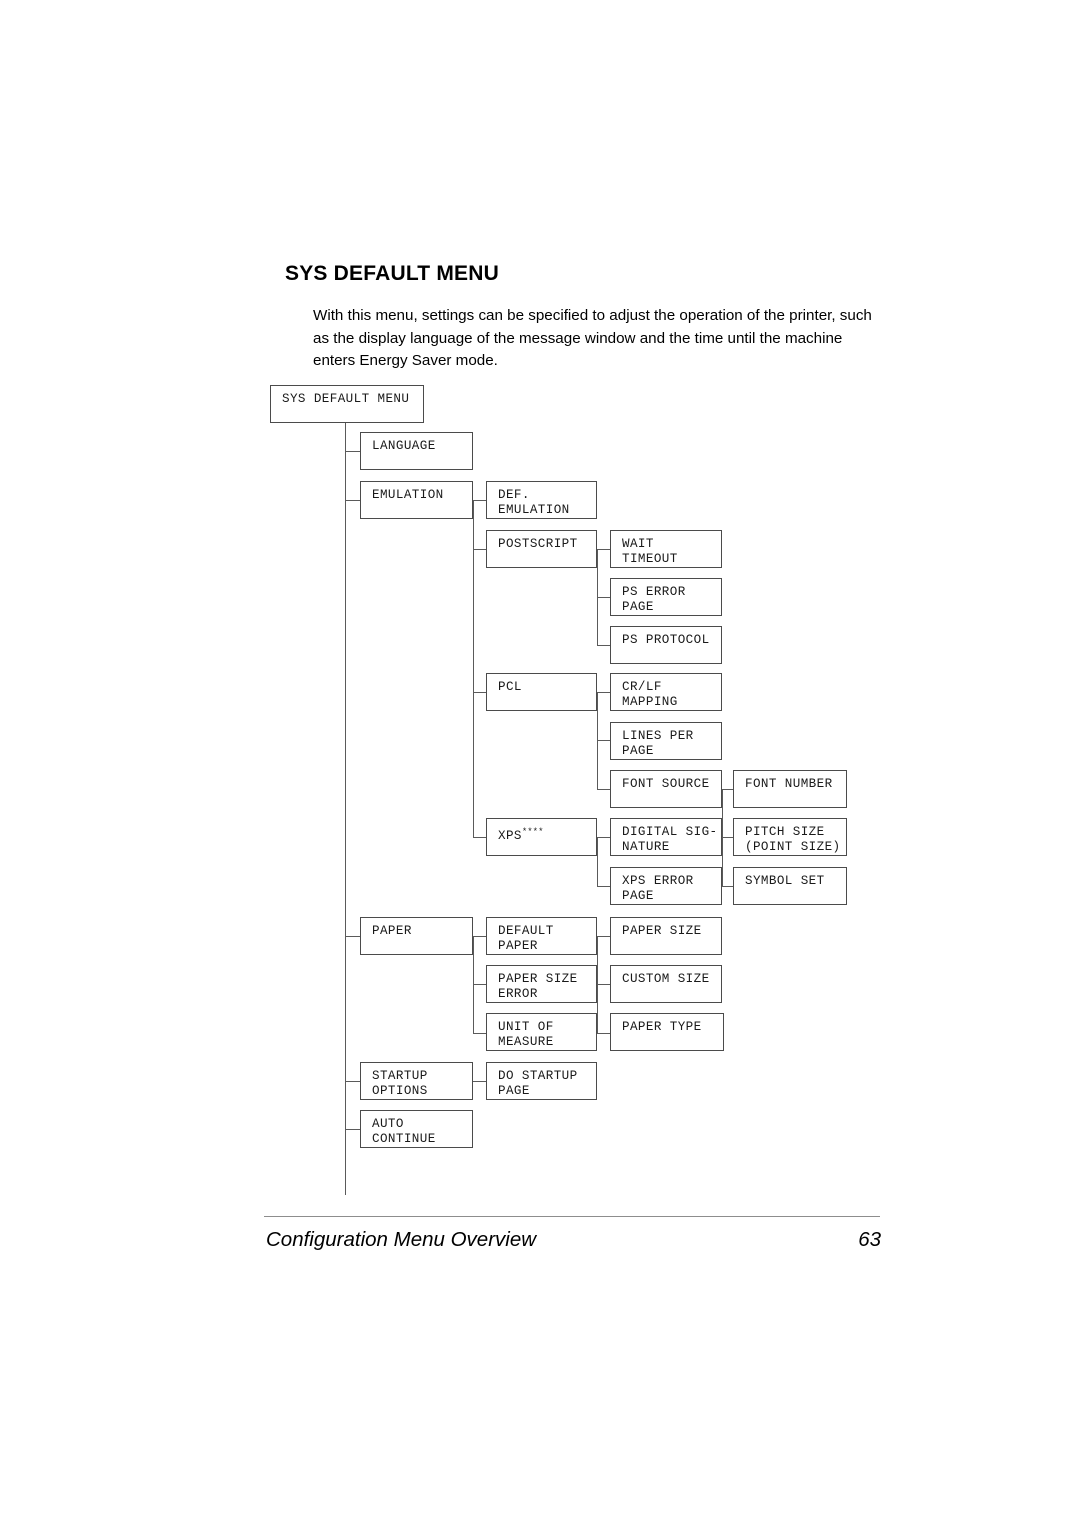  I want to click on connector-xps-digital, so click(603, 838).